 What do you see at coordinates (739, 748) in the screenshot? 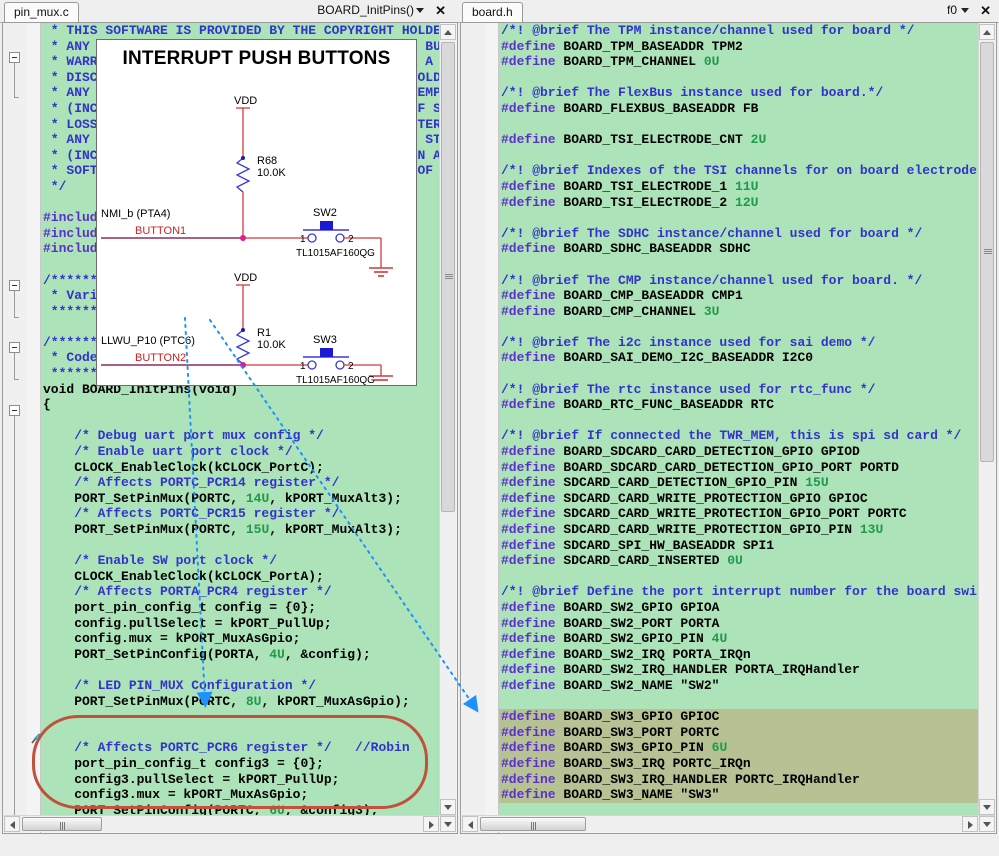
I see `code-line: #define BOARD_SW3_GPIO_PIN 6U` at bounding box center [739, 748].